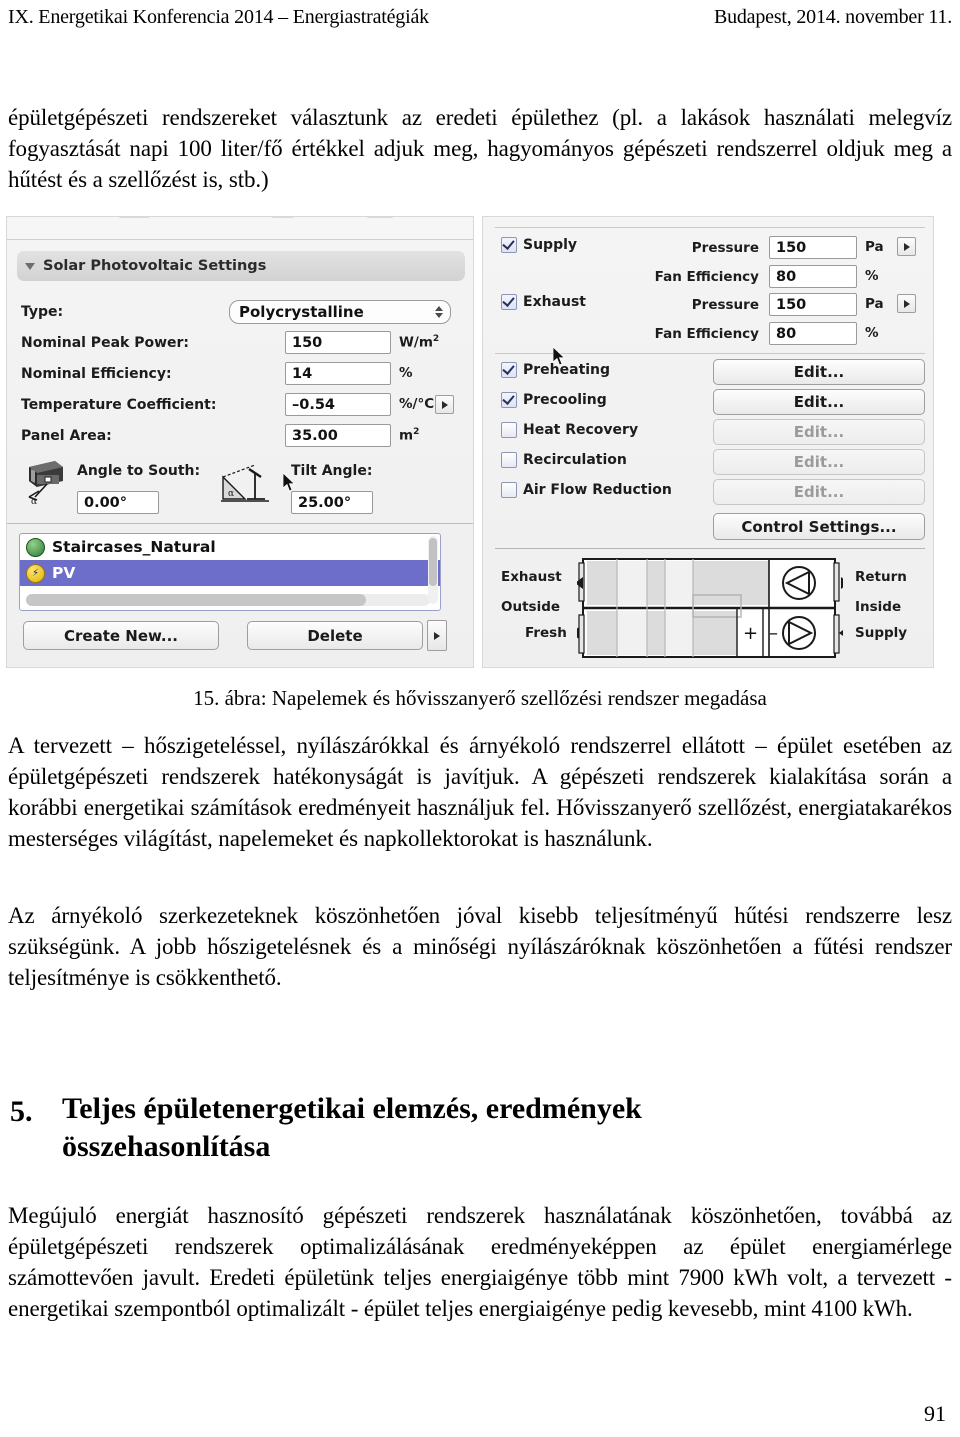 The image size is (960, 1437). Describe the element at coordinates (906, 303) in the screenshot. I see `exhaust-pressure-expand-button` at that location.